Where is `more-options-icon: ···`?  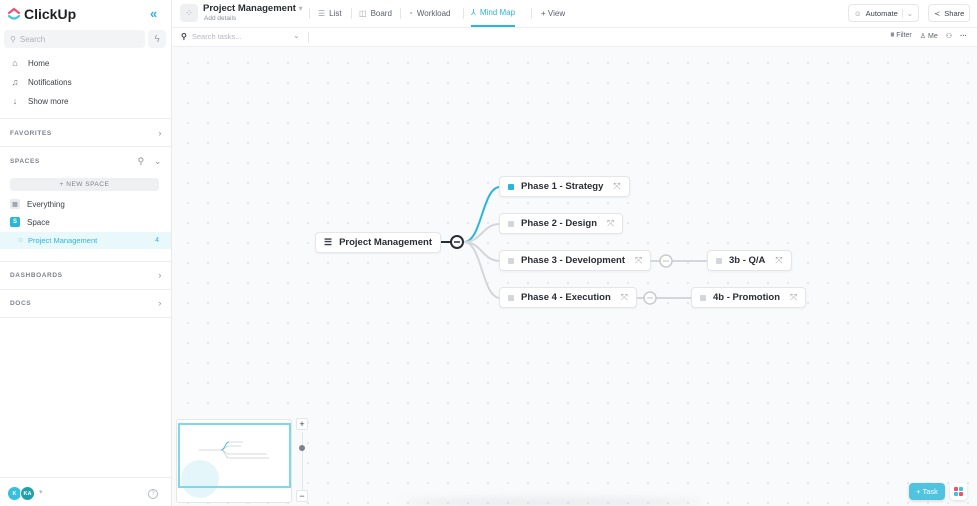 more-options-icon: ··· is located at coordinates (963, 36).